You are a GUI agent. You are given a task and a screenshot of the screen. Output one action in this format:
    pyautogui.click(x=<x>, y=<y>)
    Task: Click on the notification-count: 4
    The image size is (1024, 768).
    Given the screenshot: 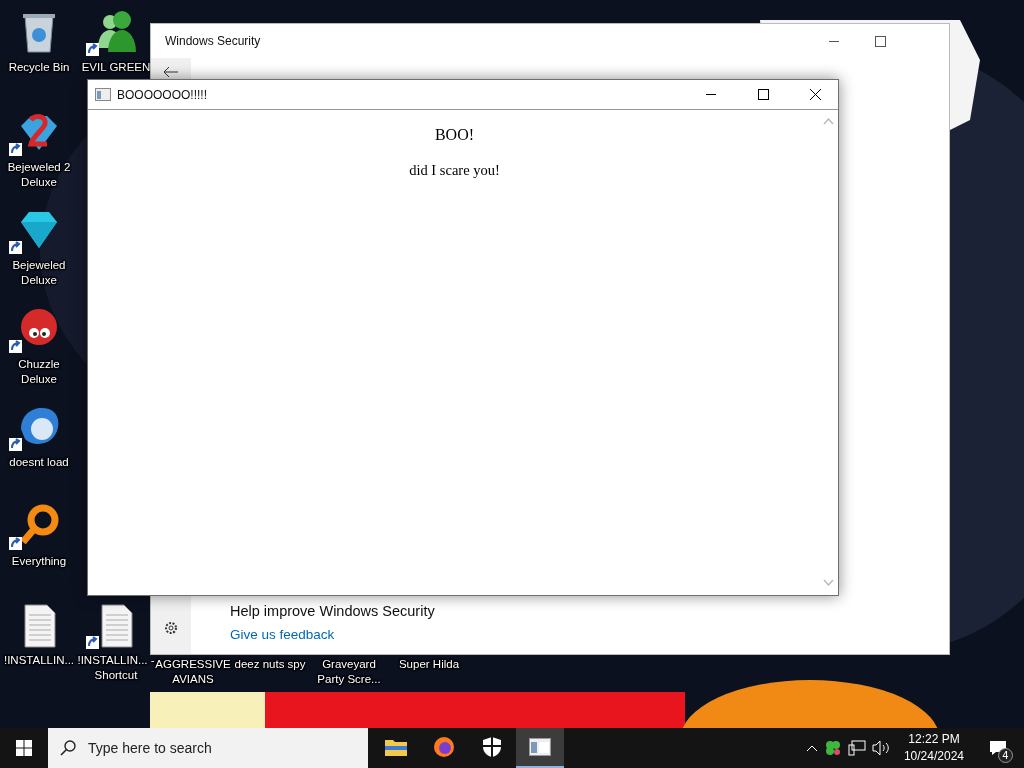 What is the action you would take?
    pyautogui.click(x=1005, y=755)
    